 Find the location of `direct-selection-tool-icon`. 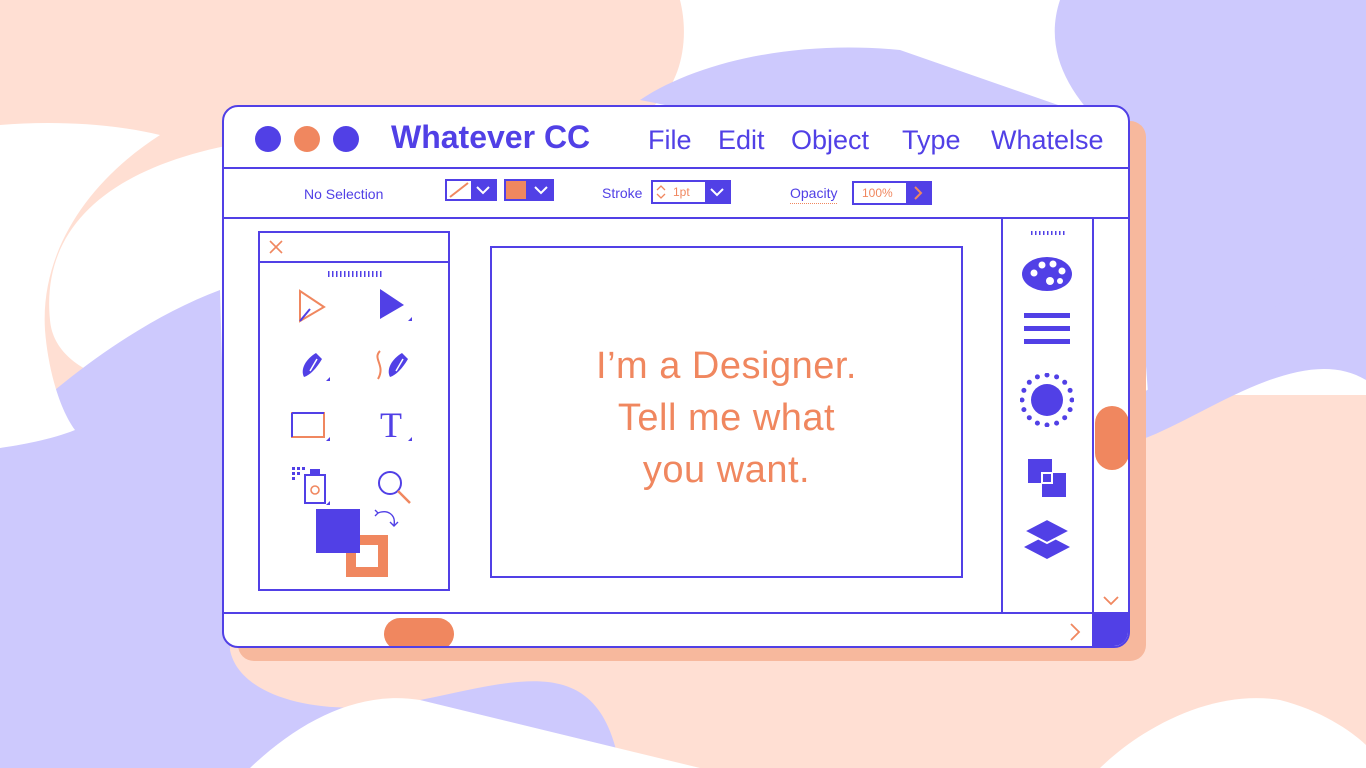

direct-selection-tool-icon is located at coordinates (394, 307).